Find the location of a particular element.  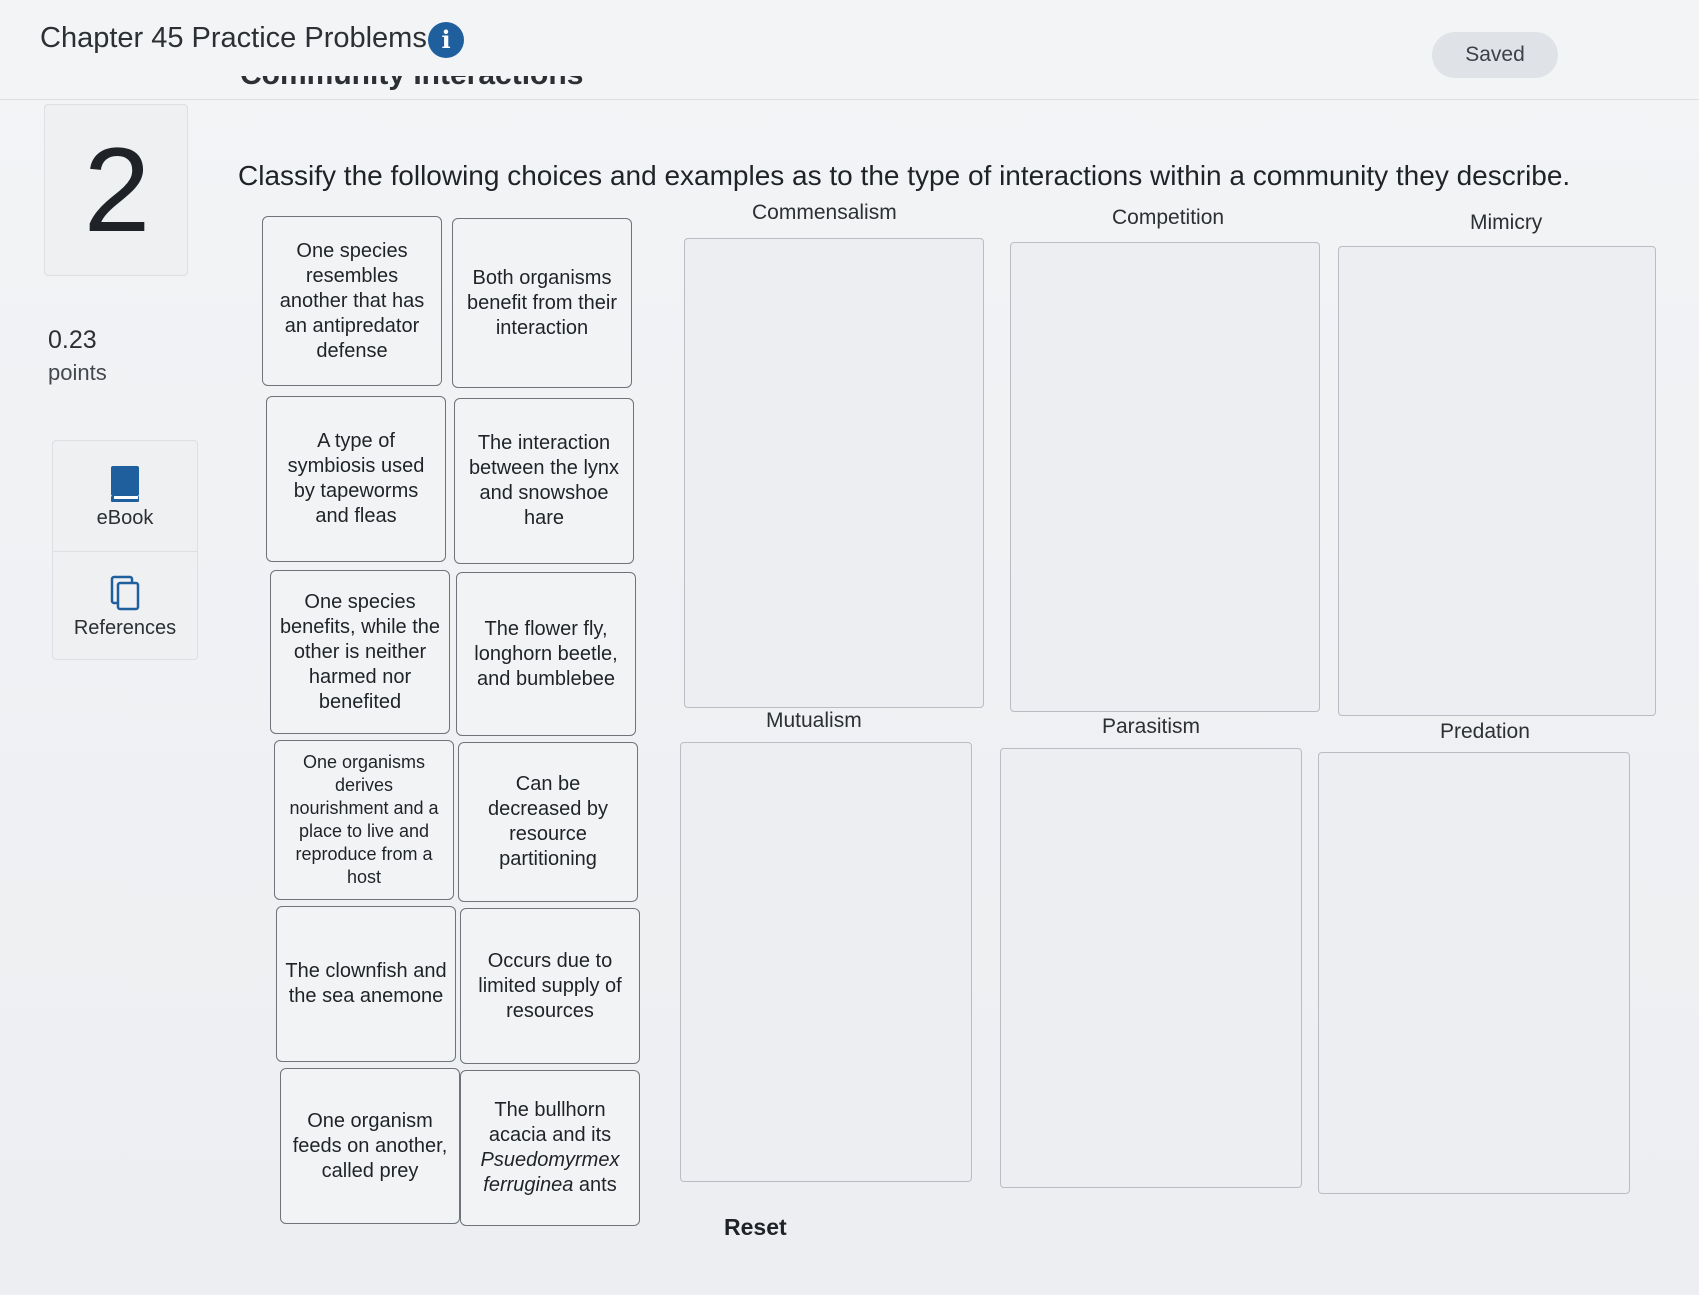

ebook-label: eBook is located at coordinates (125, 518).